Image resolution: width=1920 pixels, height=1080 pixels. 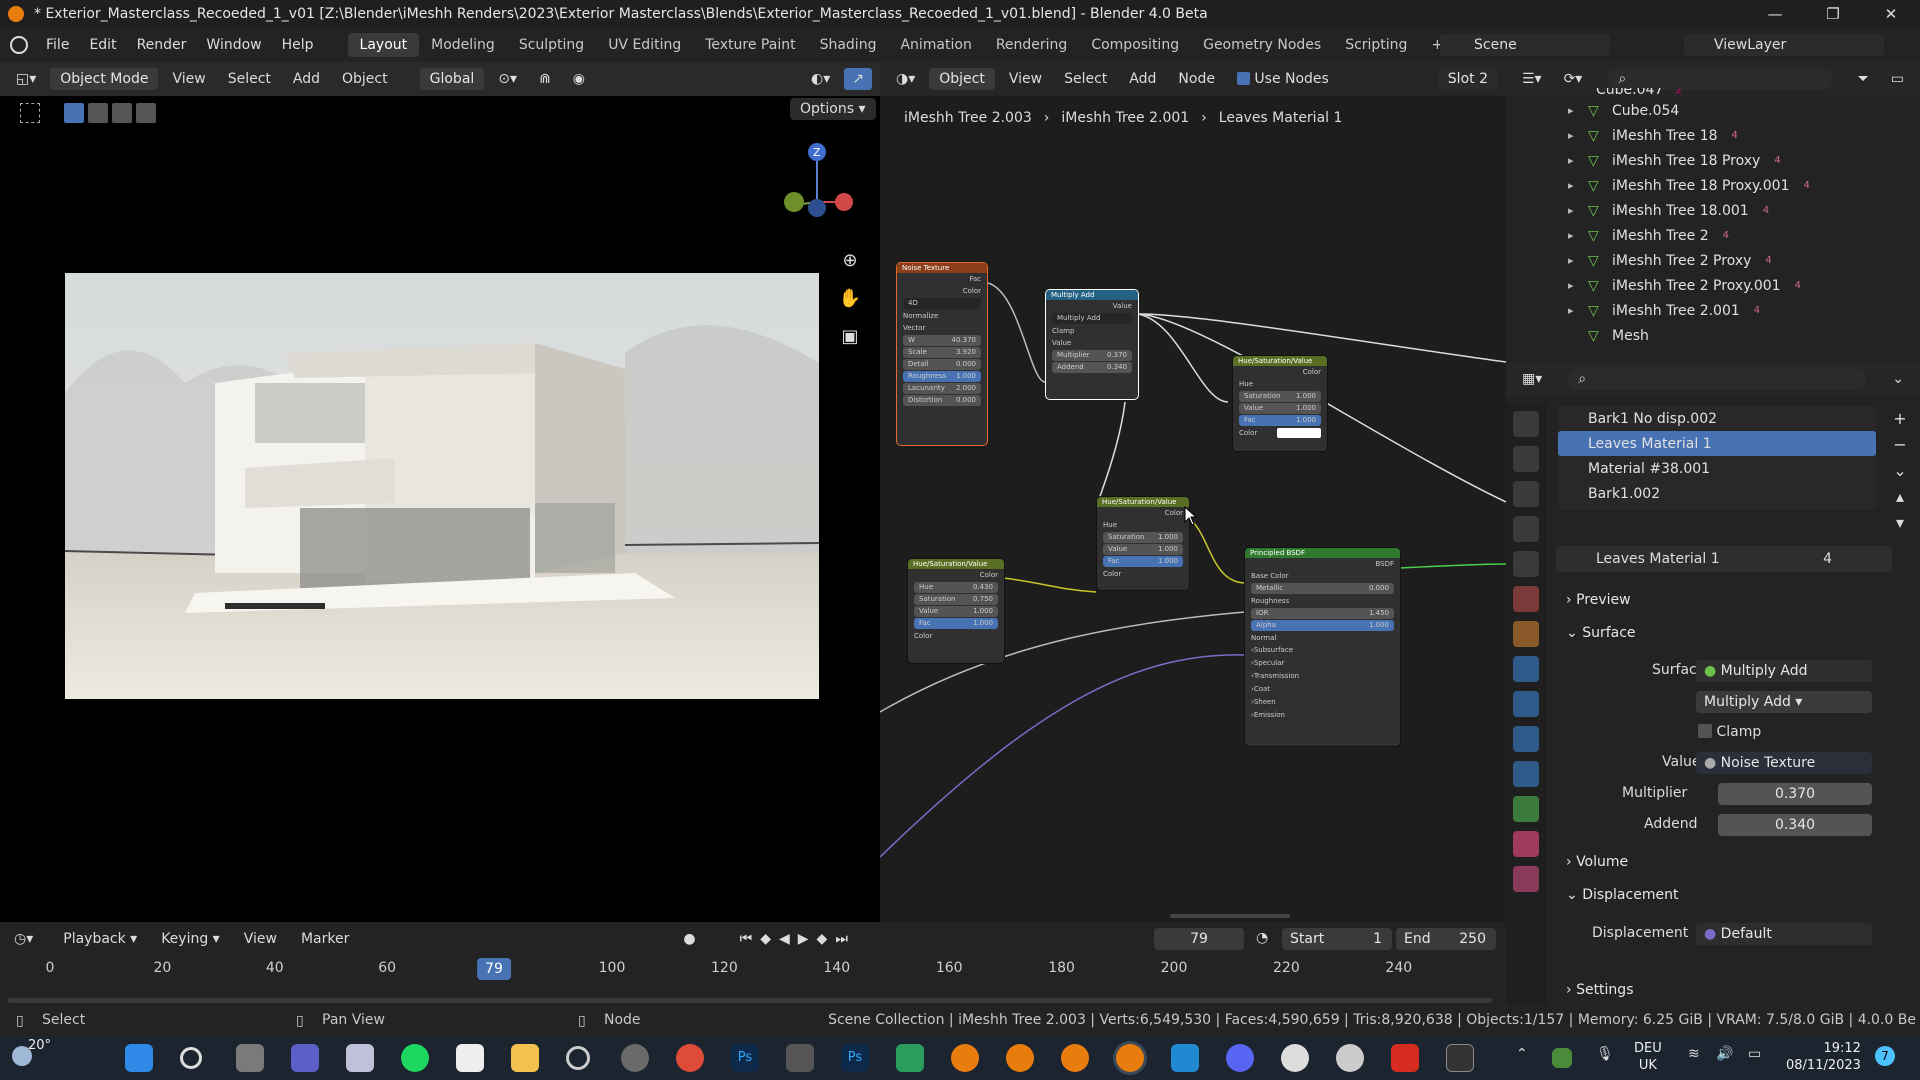 What do you see at coordinates (545, 79) in the screenshot?
I see `snap-icon: ⋒` at bounding box center [545, 79].